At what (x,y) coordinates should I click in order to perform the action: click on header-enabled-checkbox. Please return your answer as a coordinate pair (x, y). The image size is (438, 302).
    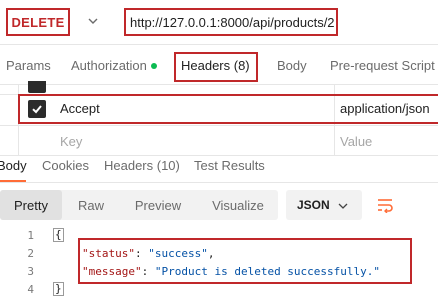
    Looking at the image, I should click on (37, 109).